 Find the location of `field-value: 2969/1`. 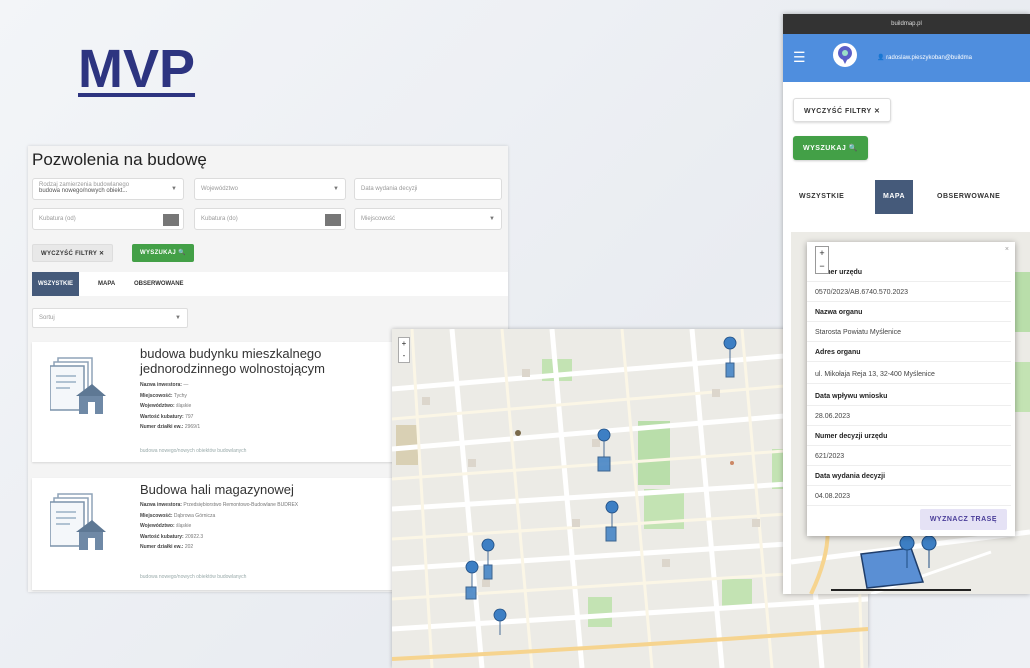

field-value: 2969/1 is located at coordinates (192, 427).